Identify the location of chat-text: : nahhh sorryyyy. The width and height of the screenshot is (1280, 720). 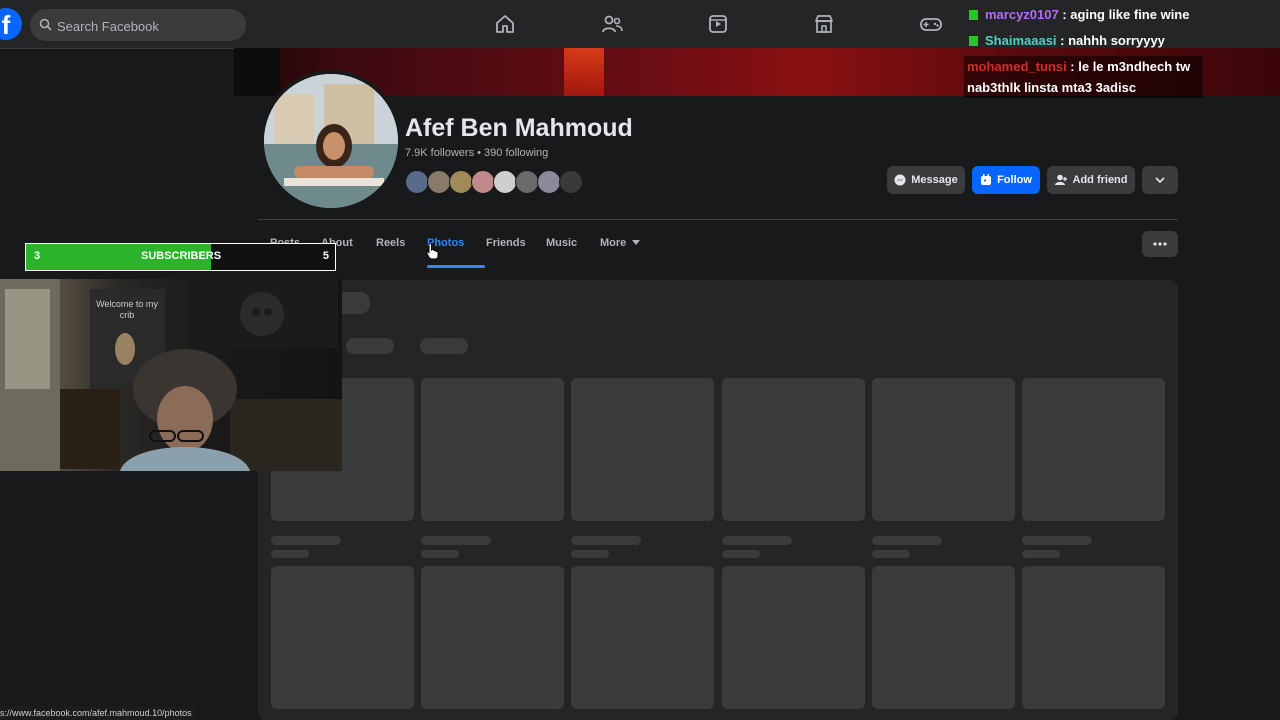
(1110, 40).